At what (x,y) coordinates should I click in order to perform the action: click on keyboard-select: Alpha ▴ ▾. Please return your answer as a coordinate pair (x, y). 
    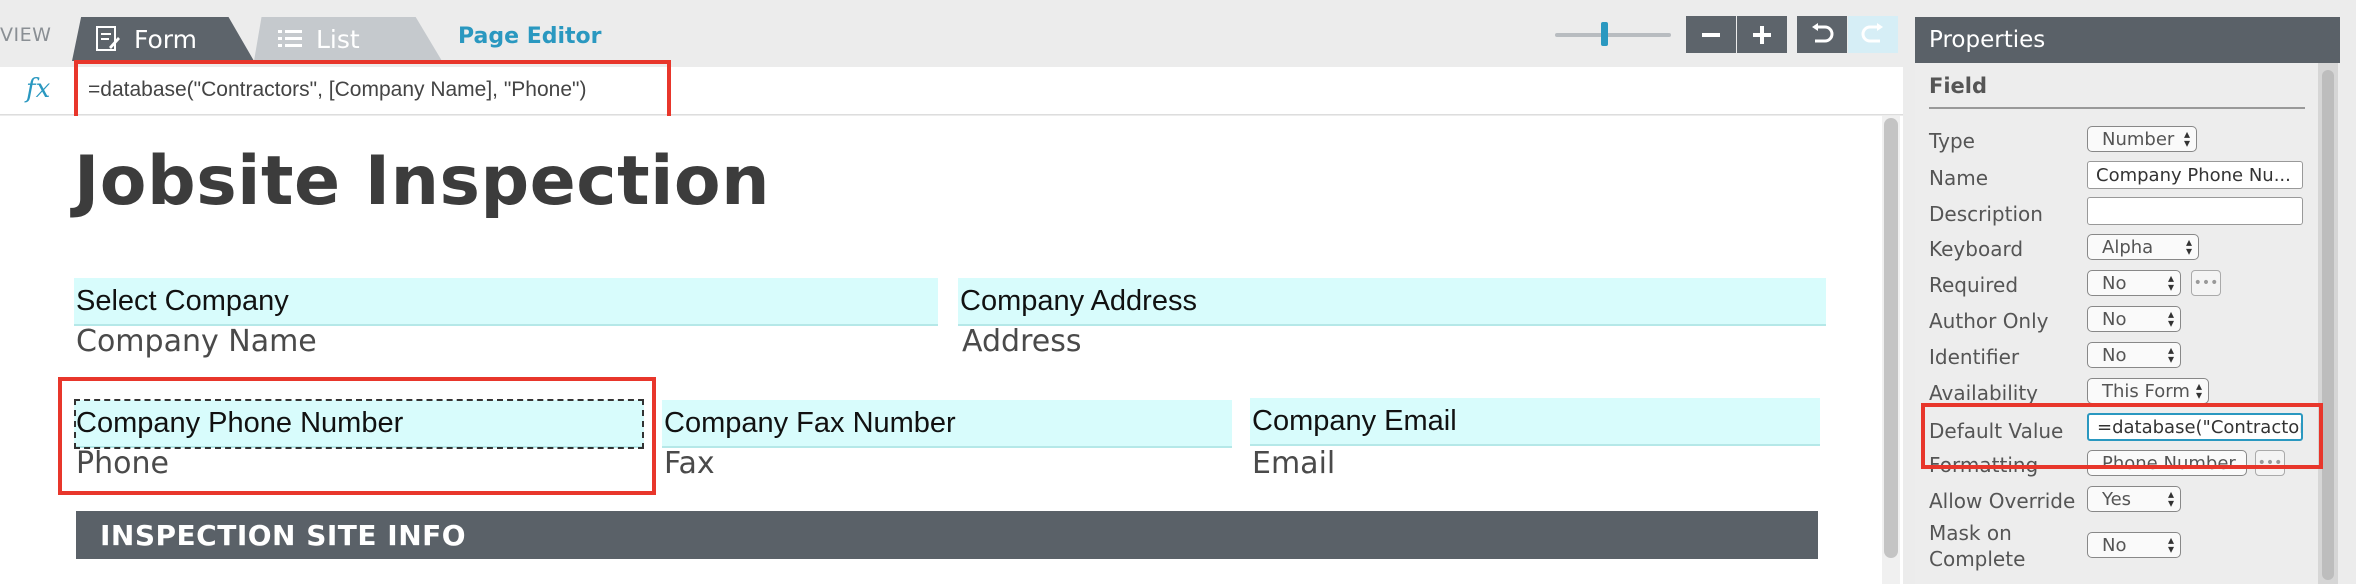
    Looking at the image, I should click on (2143, 247).